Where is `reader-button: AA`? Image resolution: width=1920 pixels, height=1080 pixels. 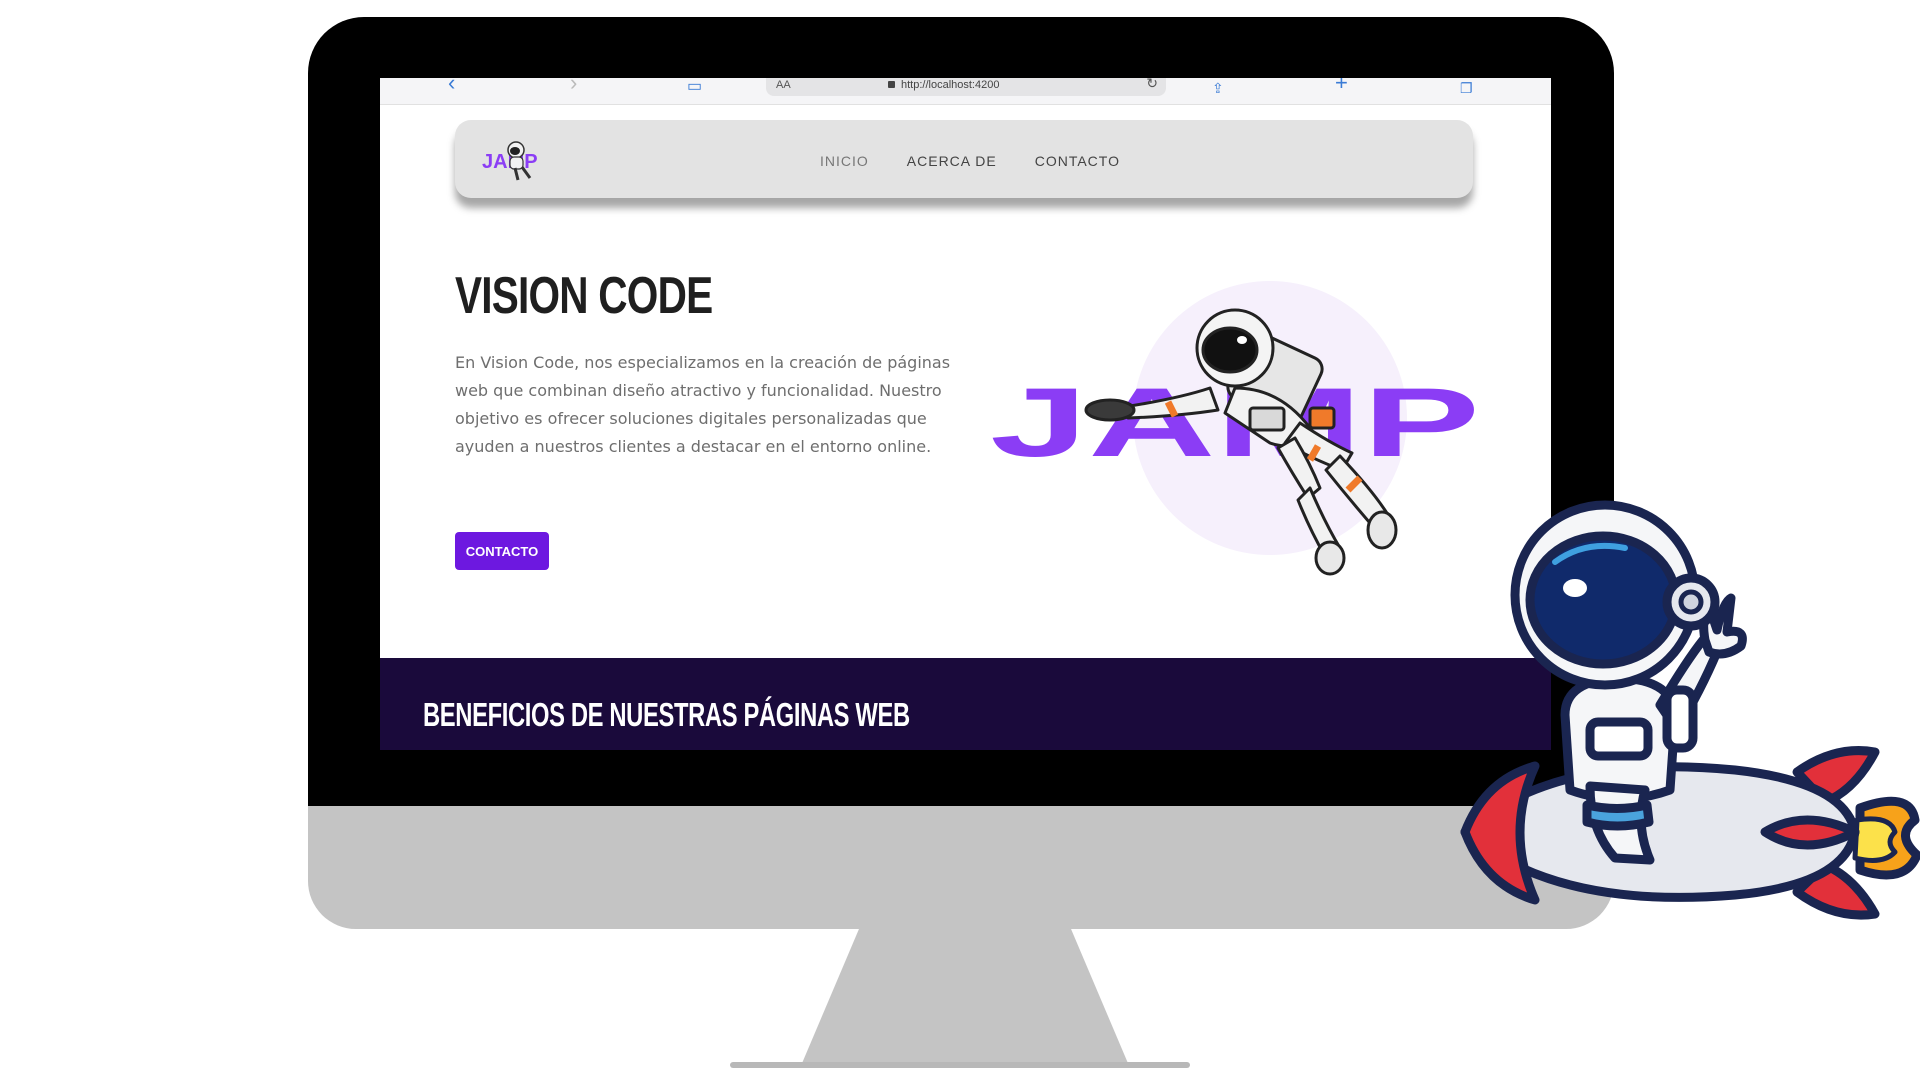
reader-button: AA is located at coordinates (783, 85).